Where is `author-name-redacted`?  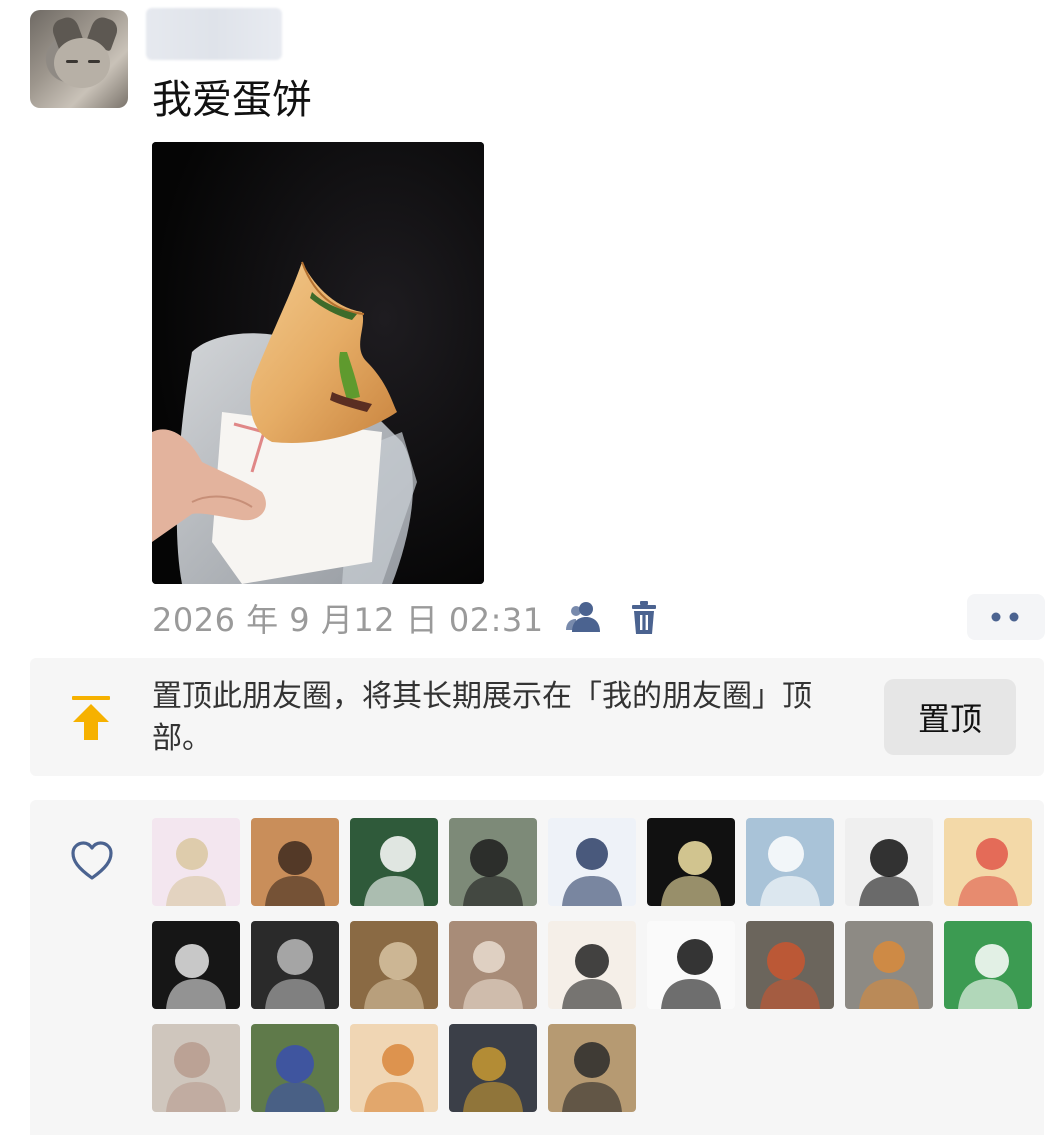
author-name-redacted is located at coordinates (214, 34).